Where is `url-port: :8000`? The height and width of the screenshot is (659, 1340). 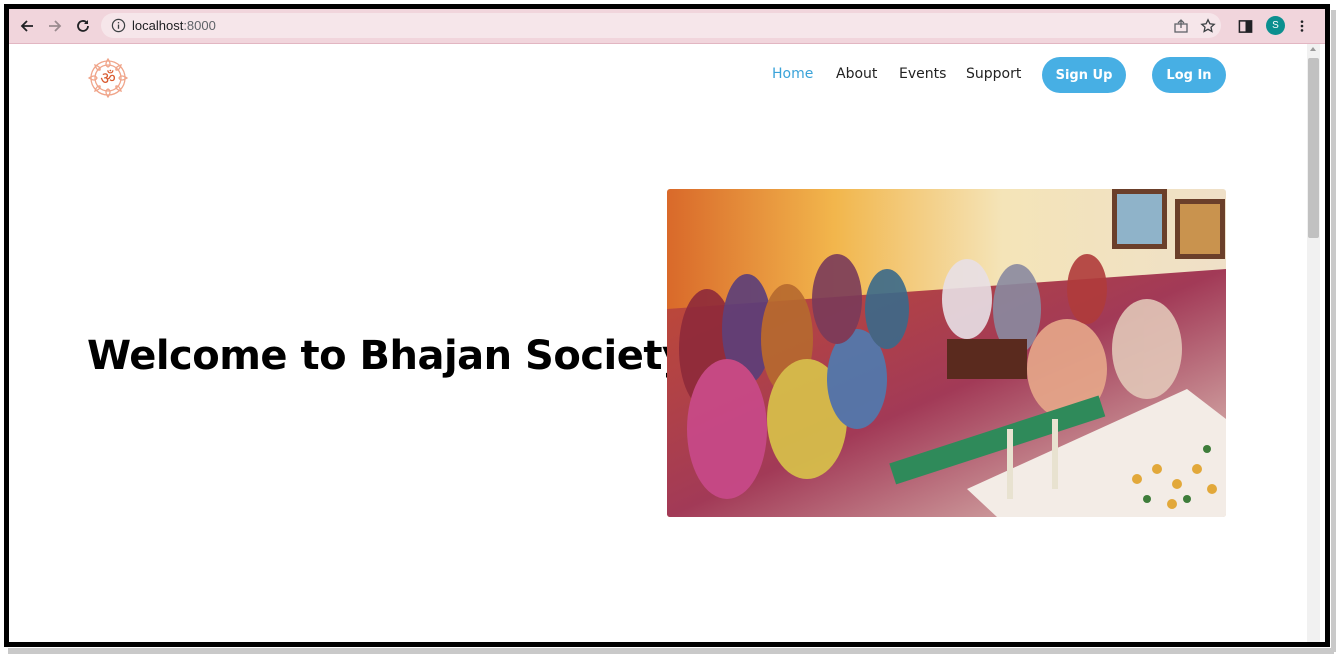 url-port: :8000 is located at coordinates (199, 25).